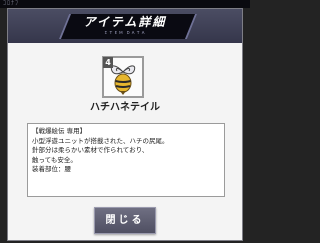  What do you see at coordinates (125, 220) in the screenshot?
I see `close-button: 閉じる` at bounding box center [125, 220].